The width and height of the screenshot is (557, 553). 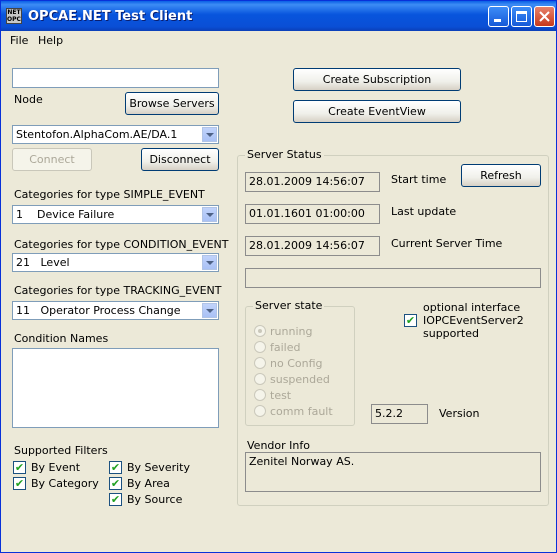 I want to click on minimize-icon, so click(x=497, y=20).